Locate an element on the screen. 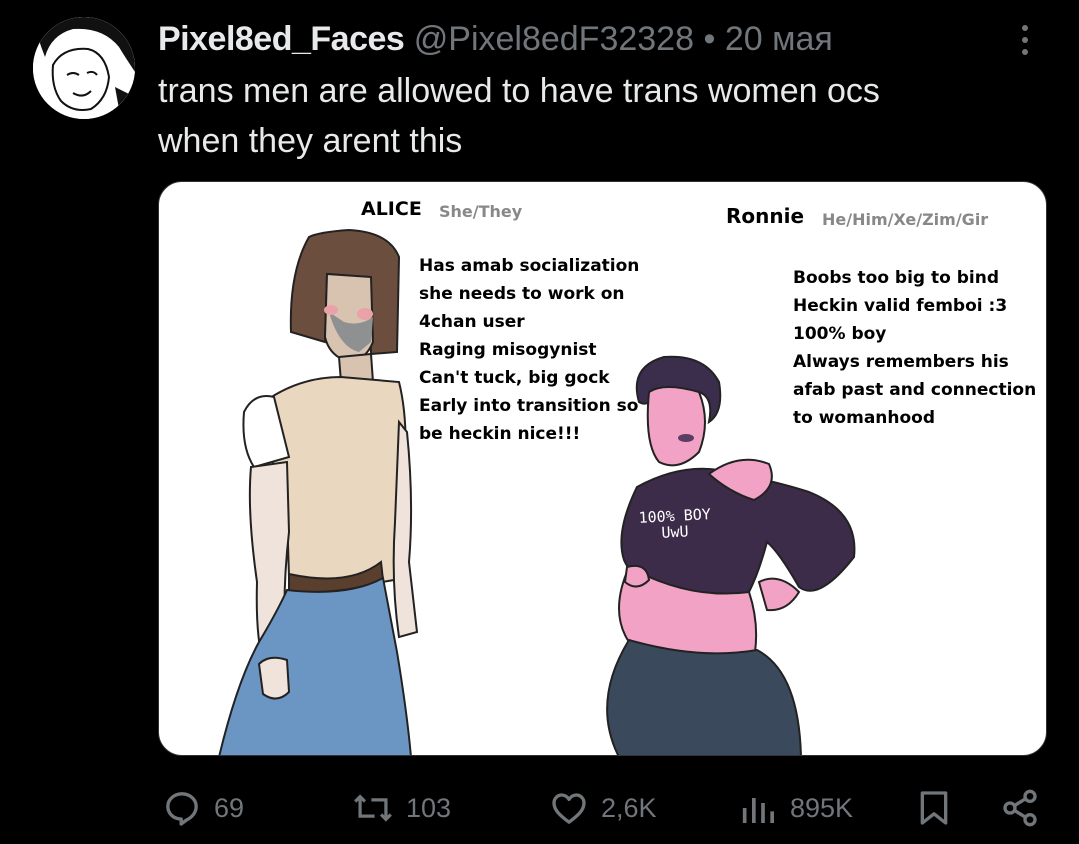 This screenshot has height=844, width=1079. avatar is located at coordinates (84, 68).